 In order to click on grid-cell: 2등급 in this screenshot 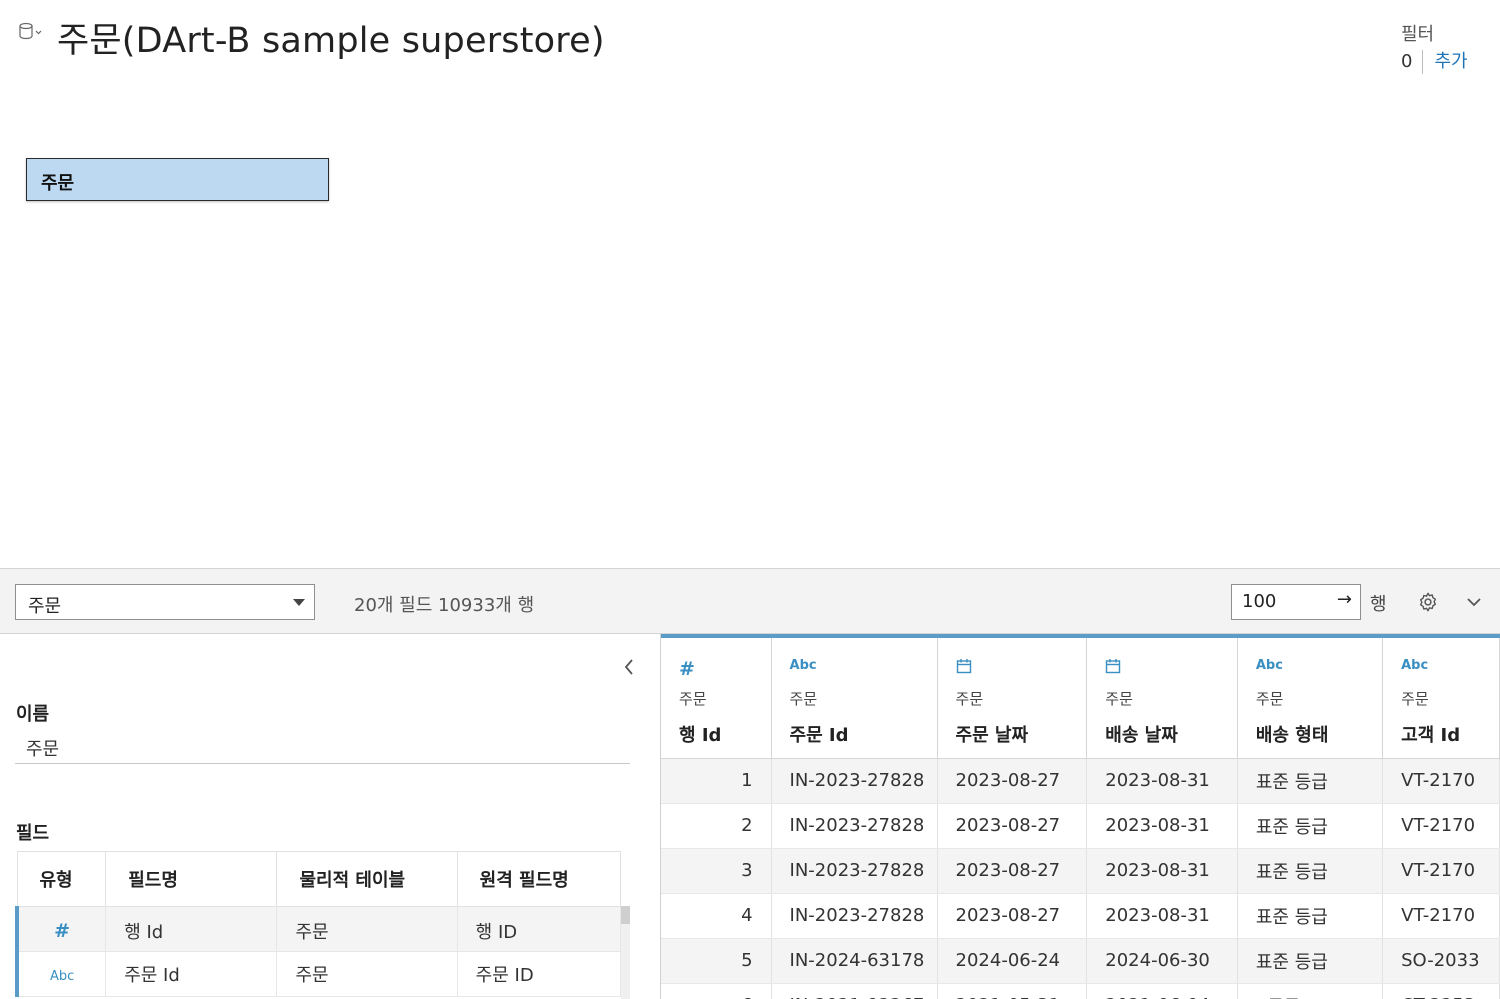, I will do `click(1310, 991)`.